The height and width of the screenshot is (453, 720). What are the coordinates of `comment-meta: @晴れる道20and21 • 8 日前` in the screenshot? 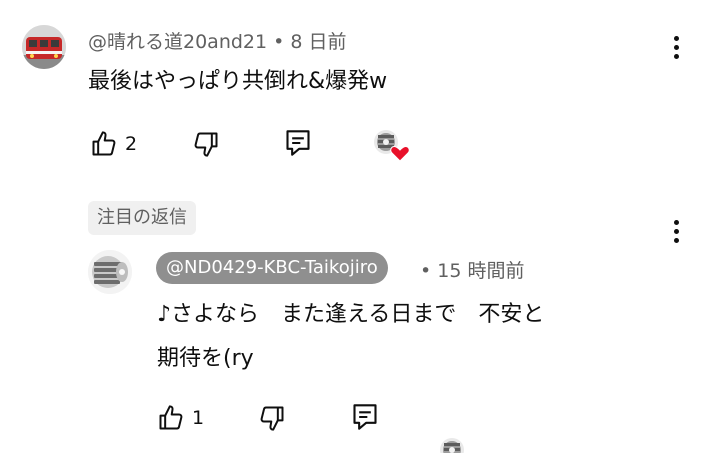 It's located at (217, 40).